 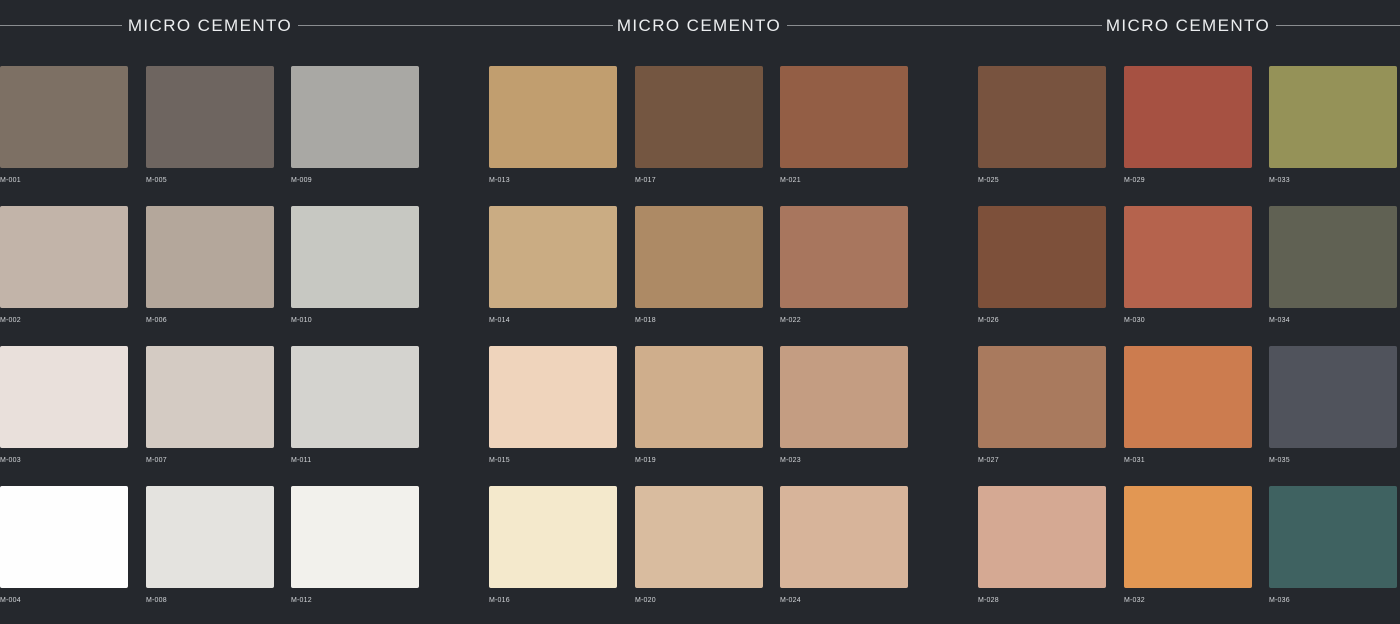 I want to click on swatch-code-label: M-012, so click(x=301, y=600).